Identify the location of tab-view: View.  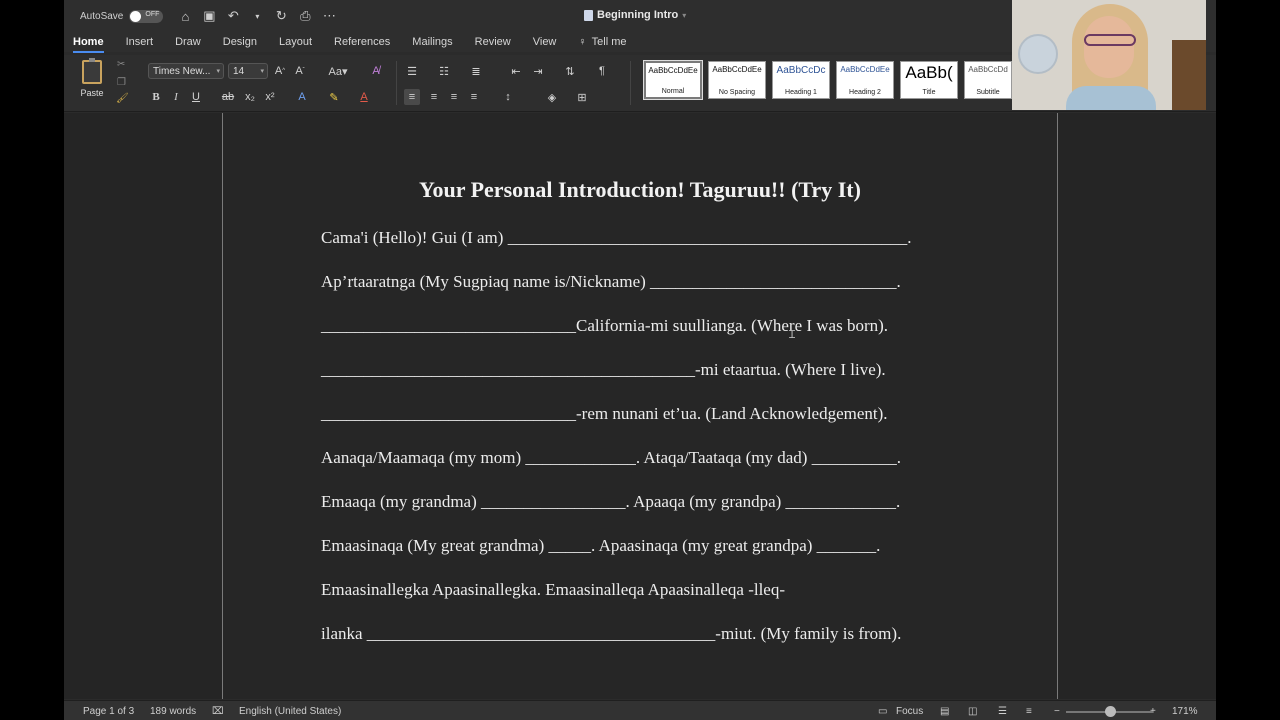
(545, 42).